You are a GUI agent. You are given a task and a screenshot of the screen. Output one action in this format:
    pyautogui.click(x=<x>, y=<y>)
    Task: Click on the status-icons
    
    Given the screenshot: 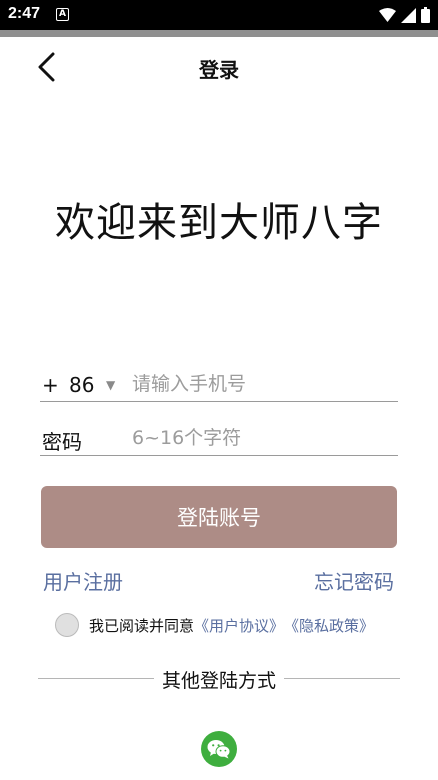 What is the action you would take?
    pyautogui.click(x=404, y=15)
    